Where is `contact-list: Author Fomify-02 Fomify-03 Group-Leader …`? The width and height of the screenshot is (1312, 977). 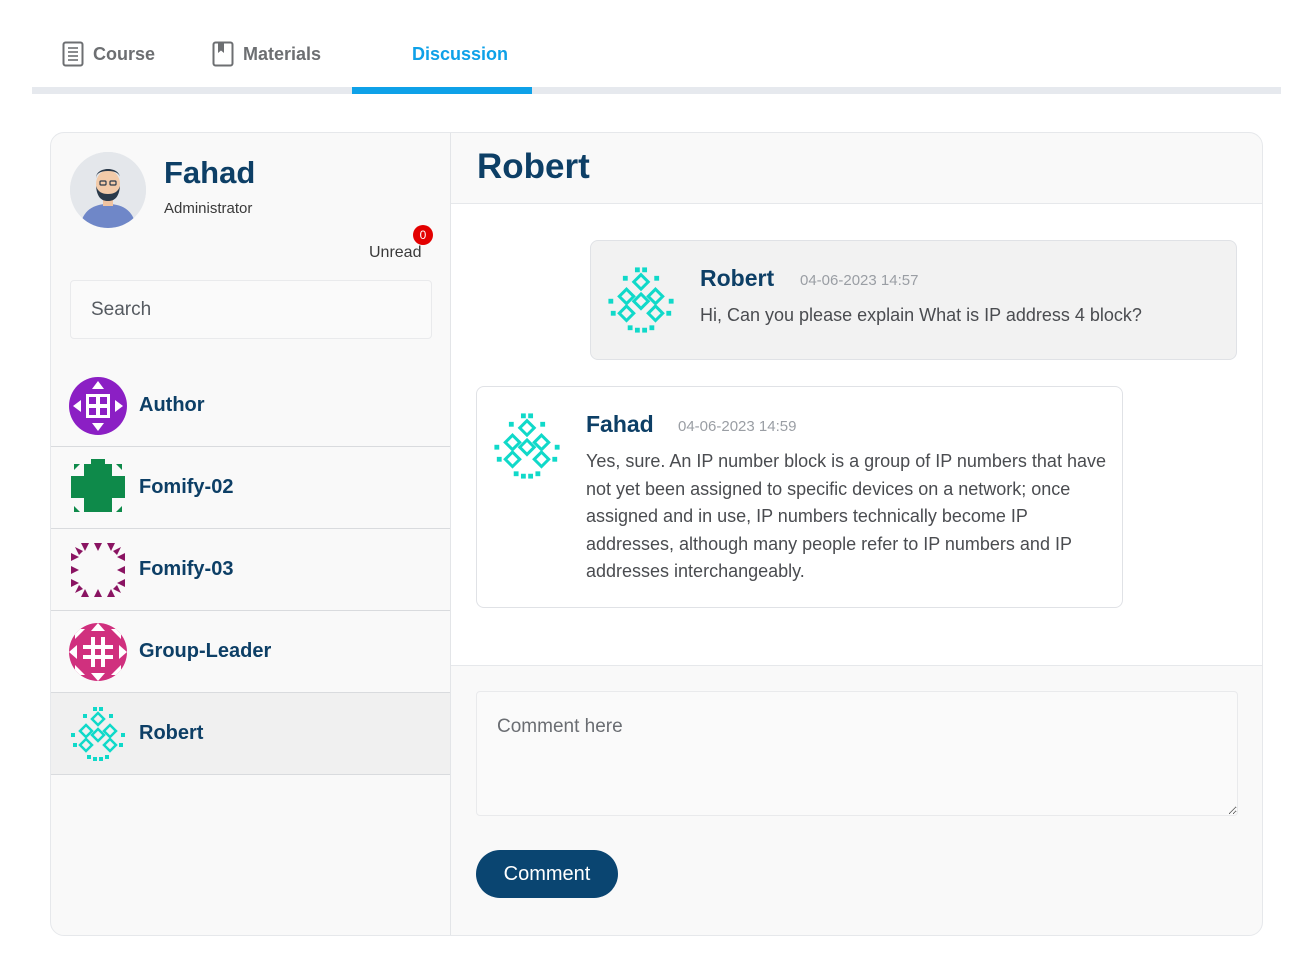 contact-list: Author Fomify-02 Fomify-03 Group-Leader … is located at coordinates (250, 570).